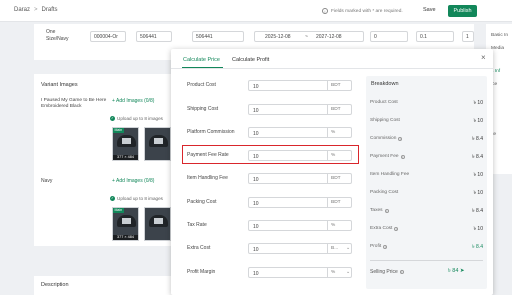 The height and width of the screenshot is (295, 512). Describe the element at coordinates (207, 178) in the screenshot. I see `field-label: Item Handling Fee` at that location.